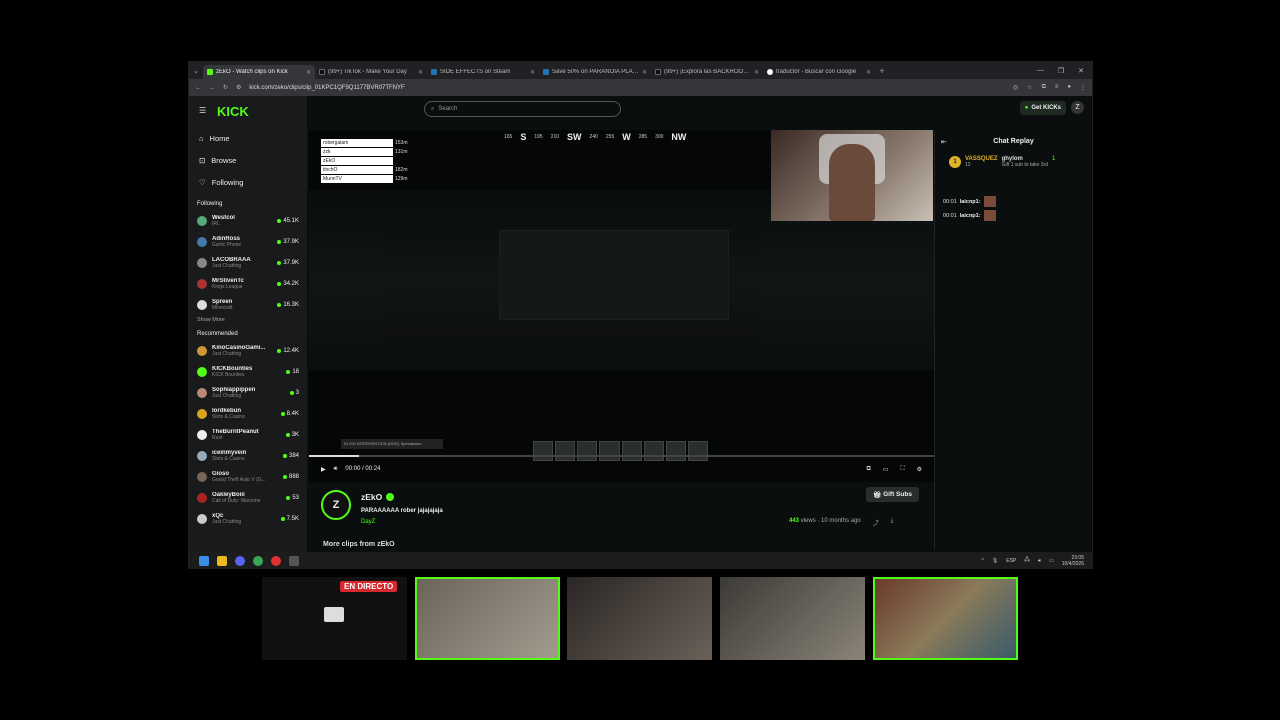  What do you see at coordinates (198, 88) in the screenshot?
I see `back-icon: ←` at bounding box center [198, 88].